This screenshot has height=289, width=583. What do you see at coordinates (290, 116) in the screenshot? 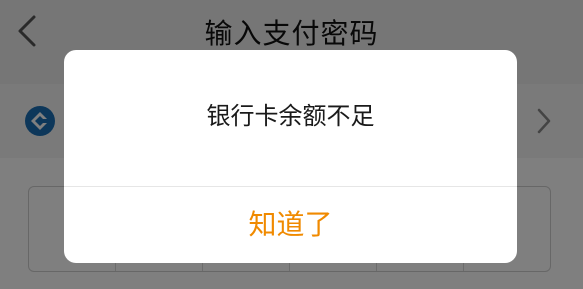
I see `dialog-message: 银行卡余额不足` at bounding box center [290, 116].